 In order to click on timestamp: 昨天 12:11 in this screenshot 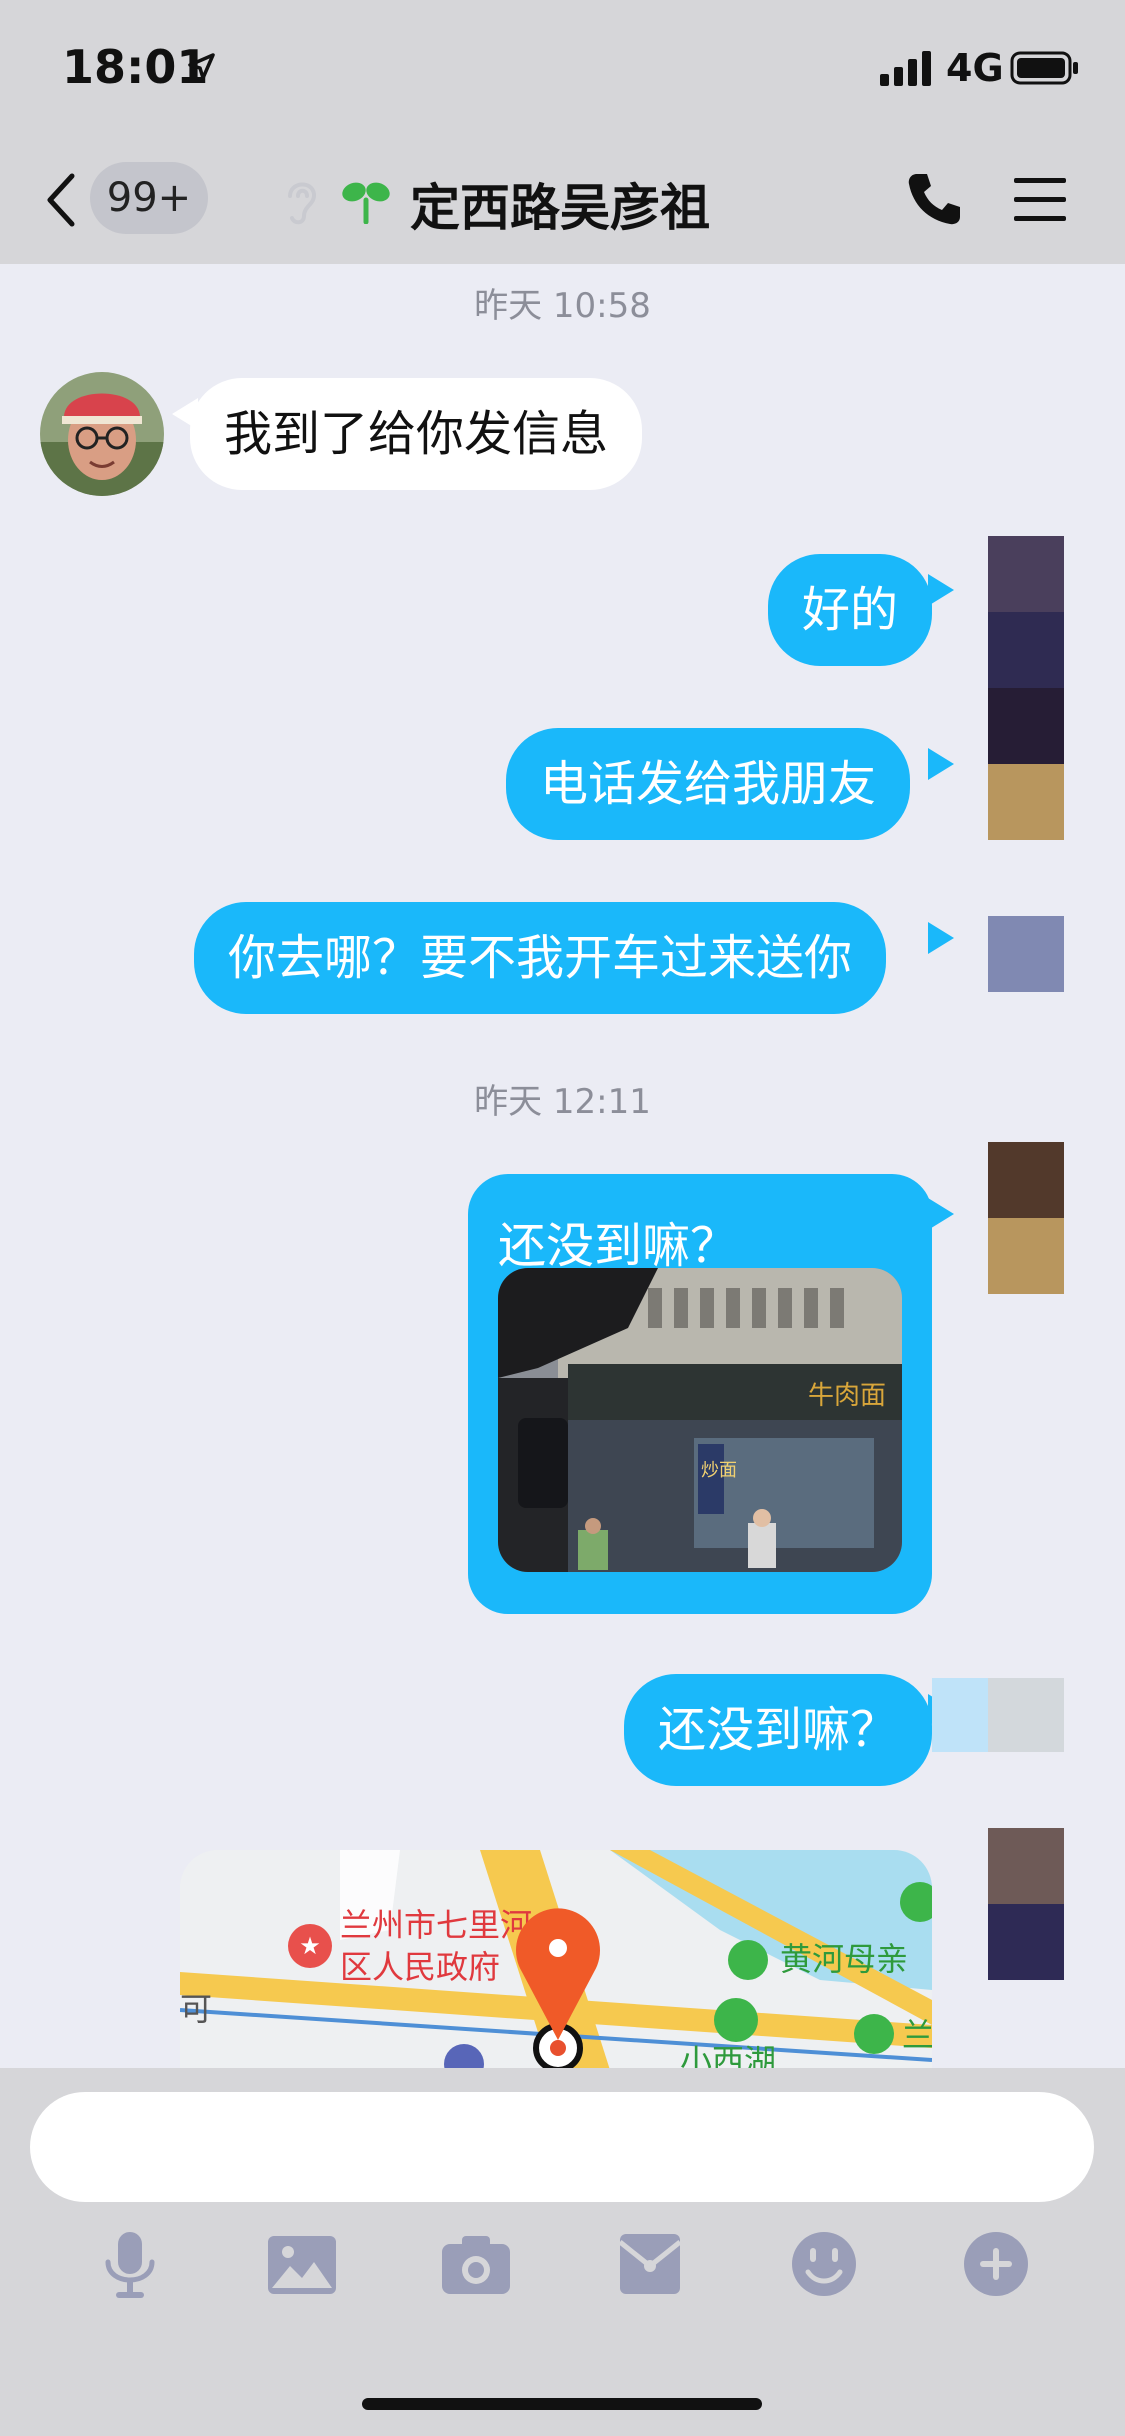, I will do `click(562, 1102)`.